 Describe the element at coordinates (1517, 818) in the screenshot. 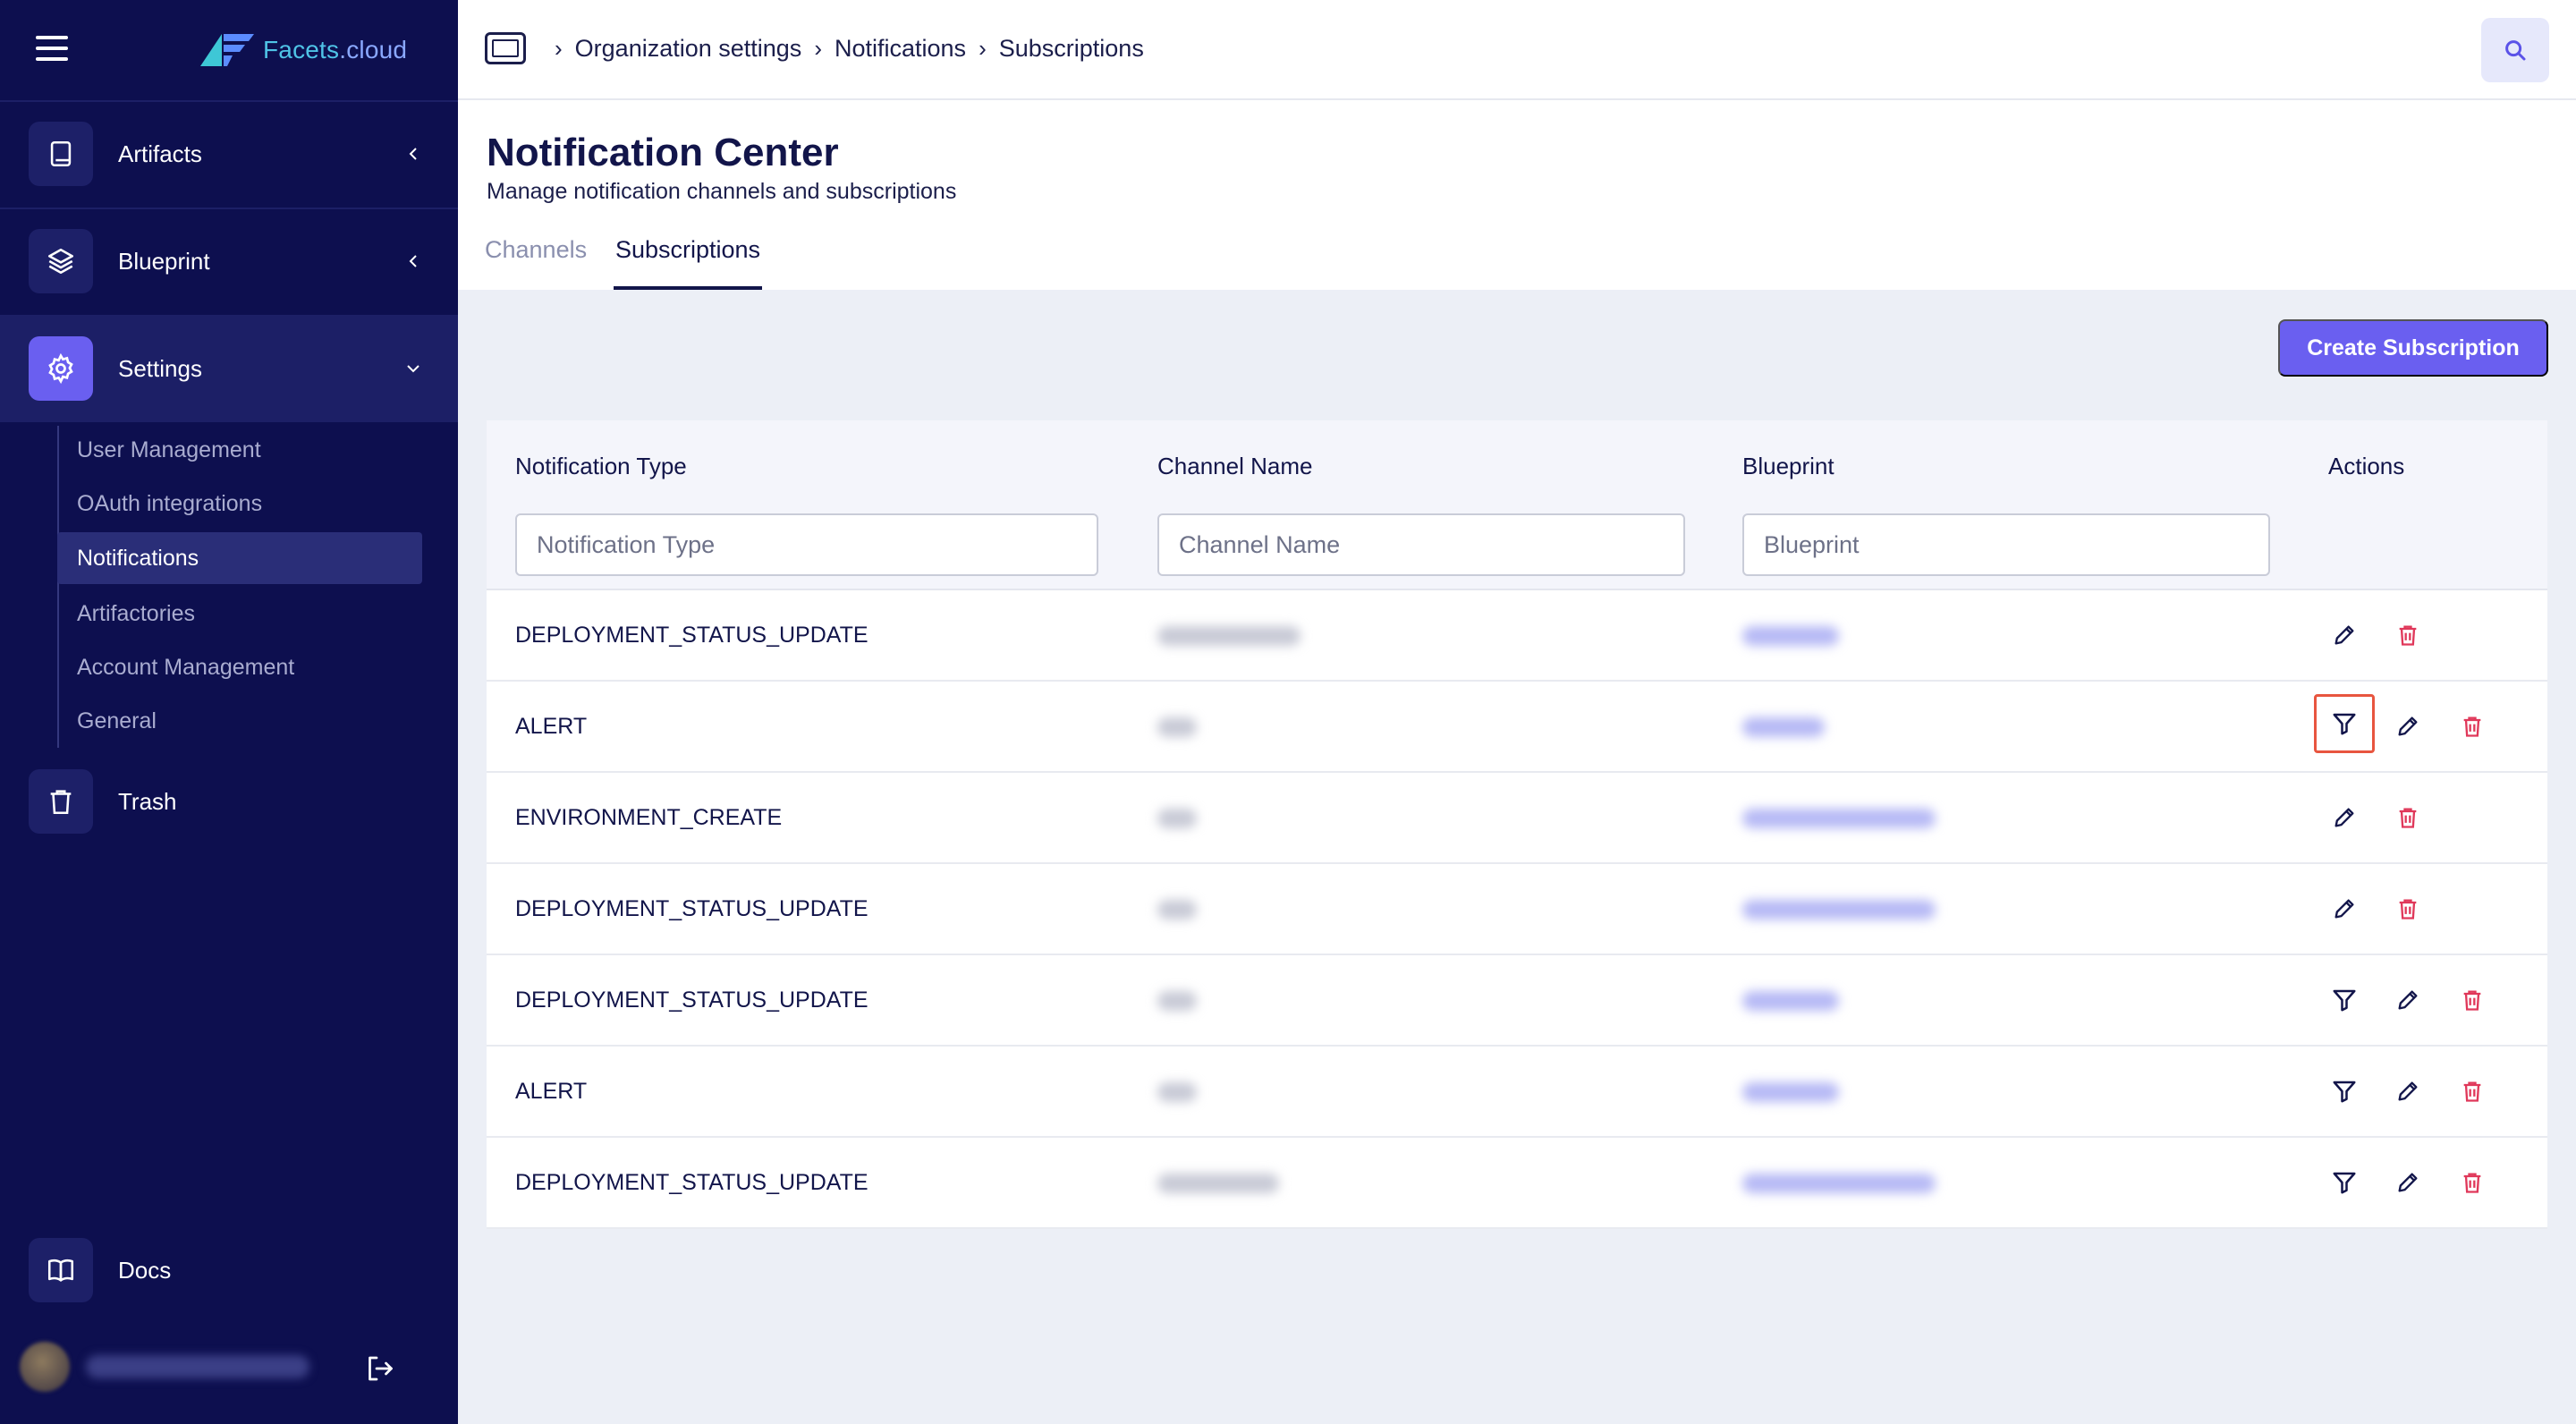

I see `table-row: ENVIRONMENT_CREATE` at that location.